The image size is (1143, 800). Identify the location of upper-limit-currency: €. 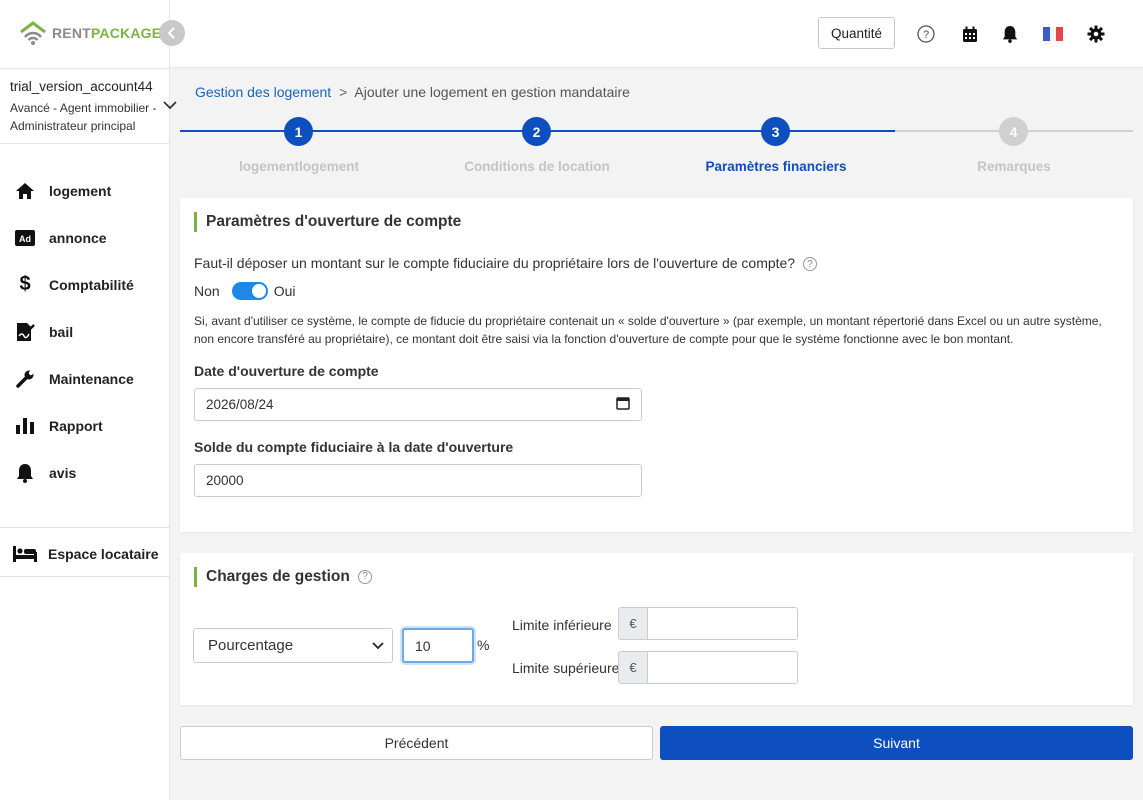
(633, 667).